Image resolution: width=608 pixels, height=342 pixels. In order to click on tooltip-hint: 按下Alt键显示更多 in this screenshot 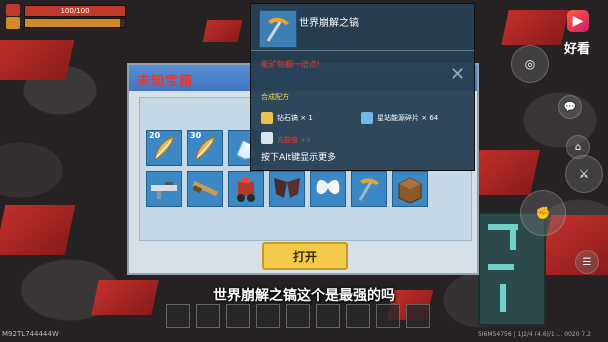, I will do `click(299, 158)`.